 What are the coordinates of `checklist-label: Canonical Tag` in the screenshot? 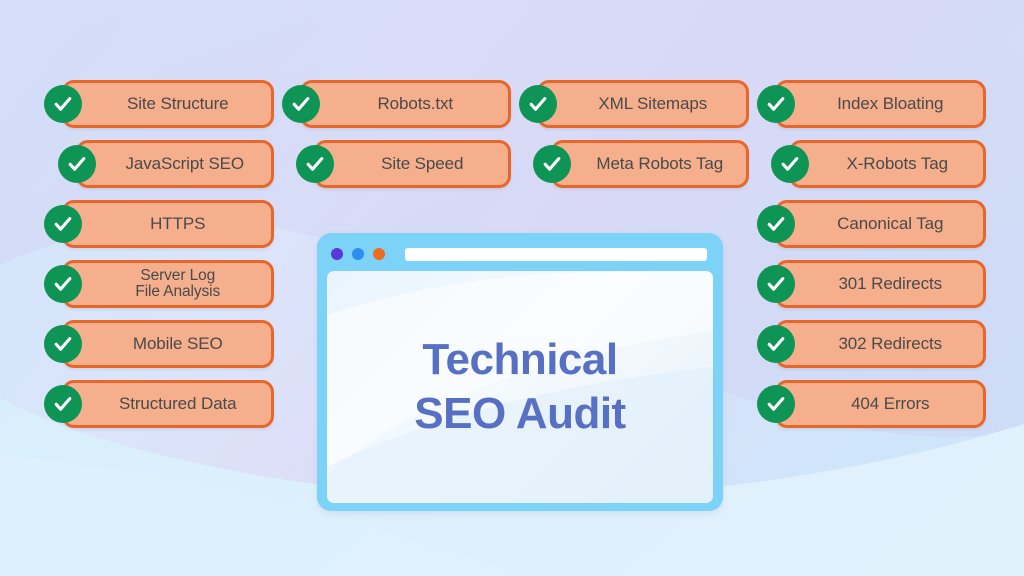 It's located at (890, 224).